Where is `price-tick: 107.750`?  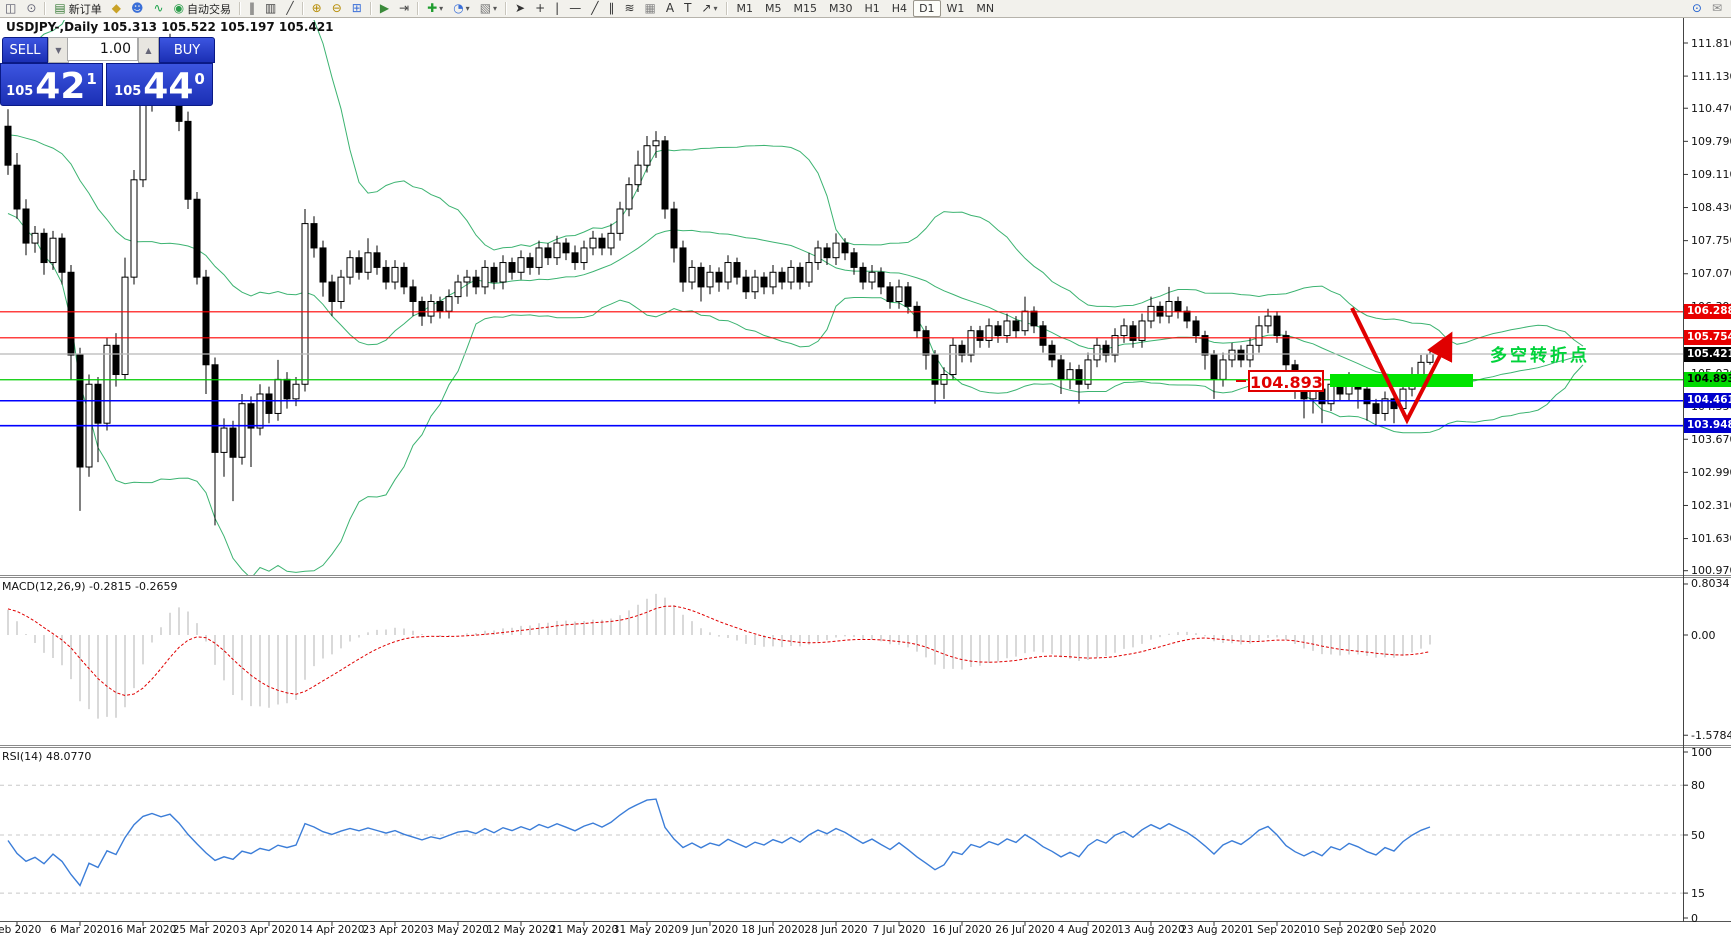
price-tick: 107.750 is located at coordinates (1711, 241).